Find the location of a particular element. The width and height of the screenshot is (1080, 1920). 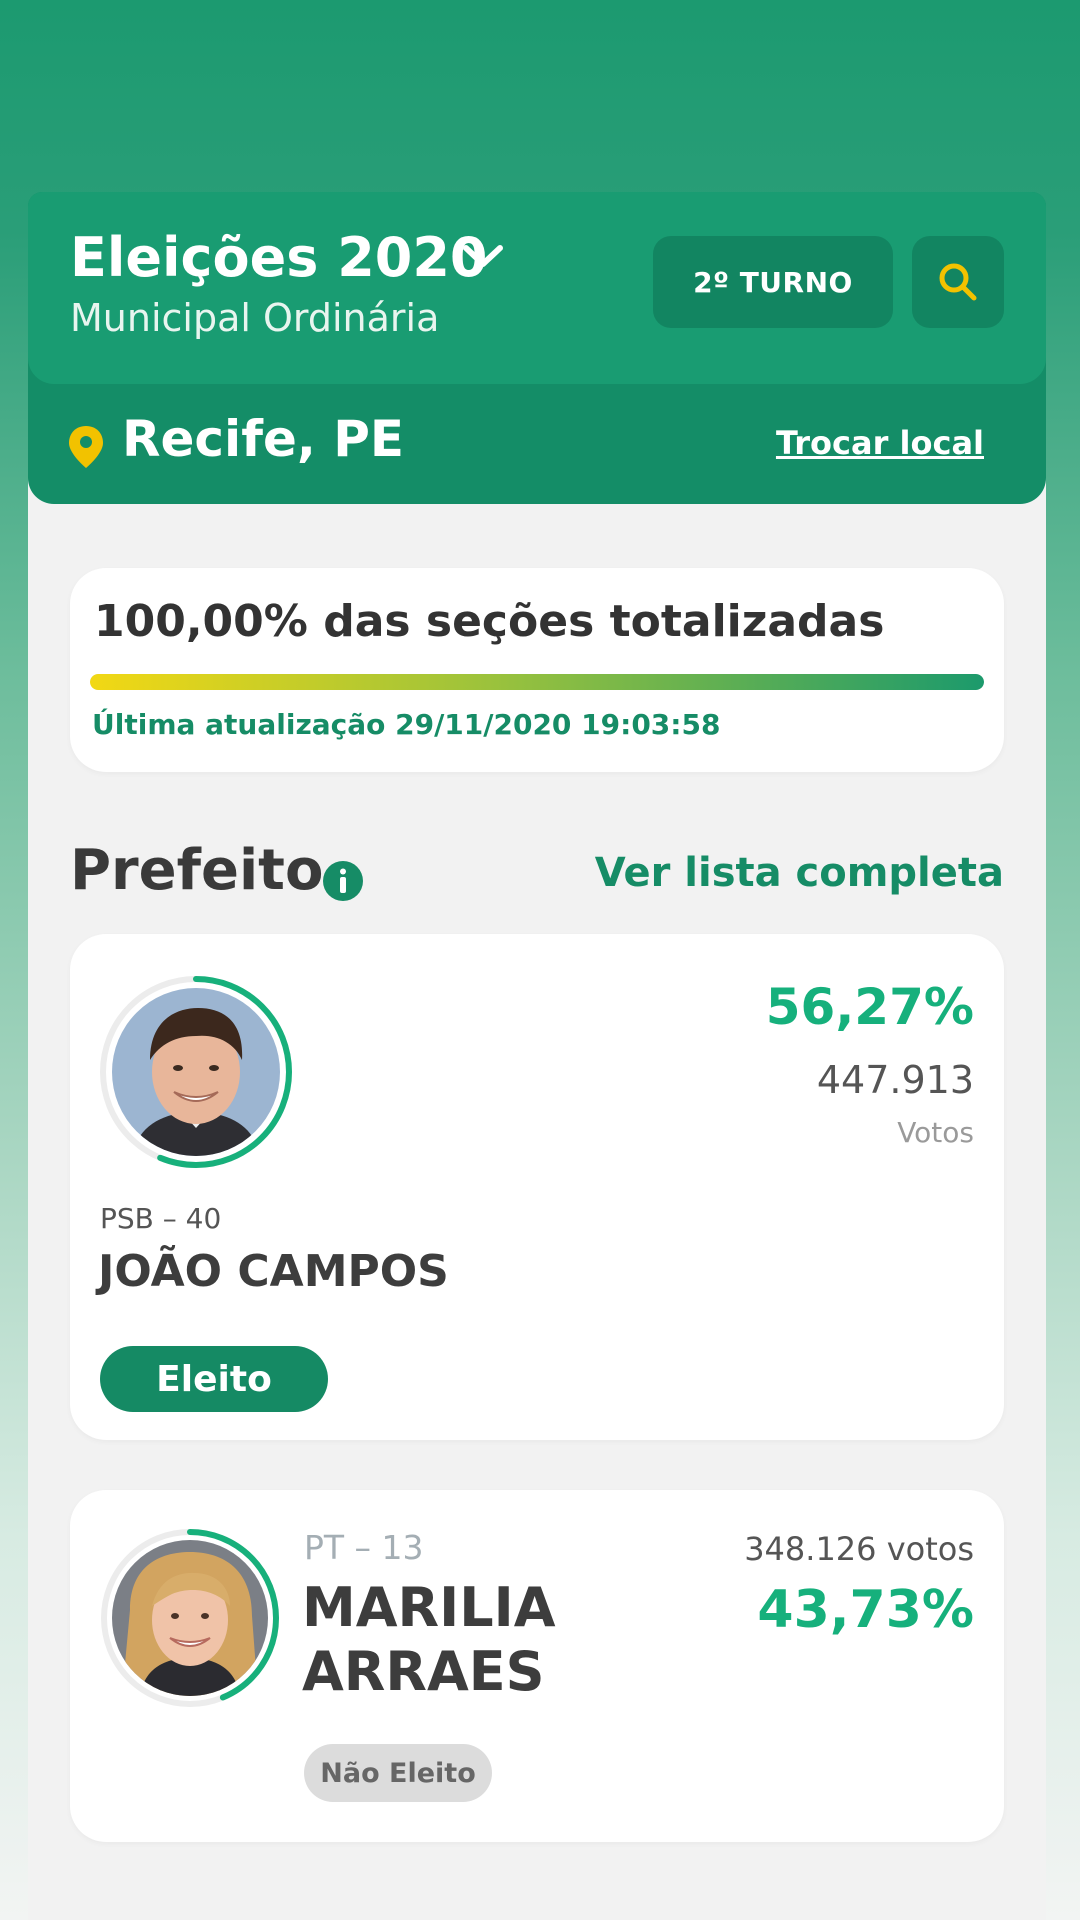

vote-count: 447.913 is located at coordinates (895, 1080).